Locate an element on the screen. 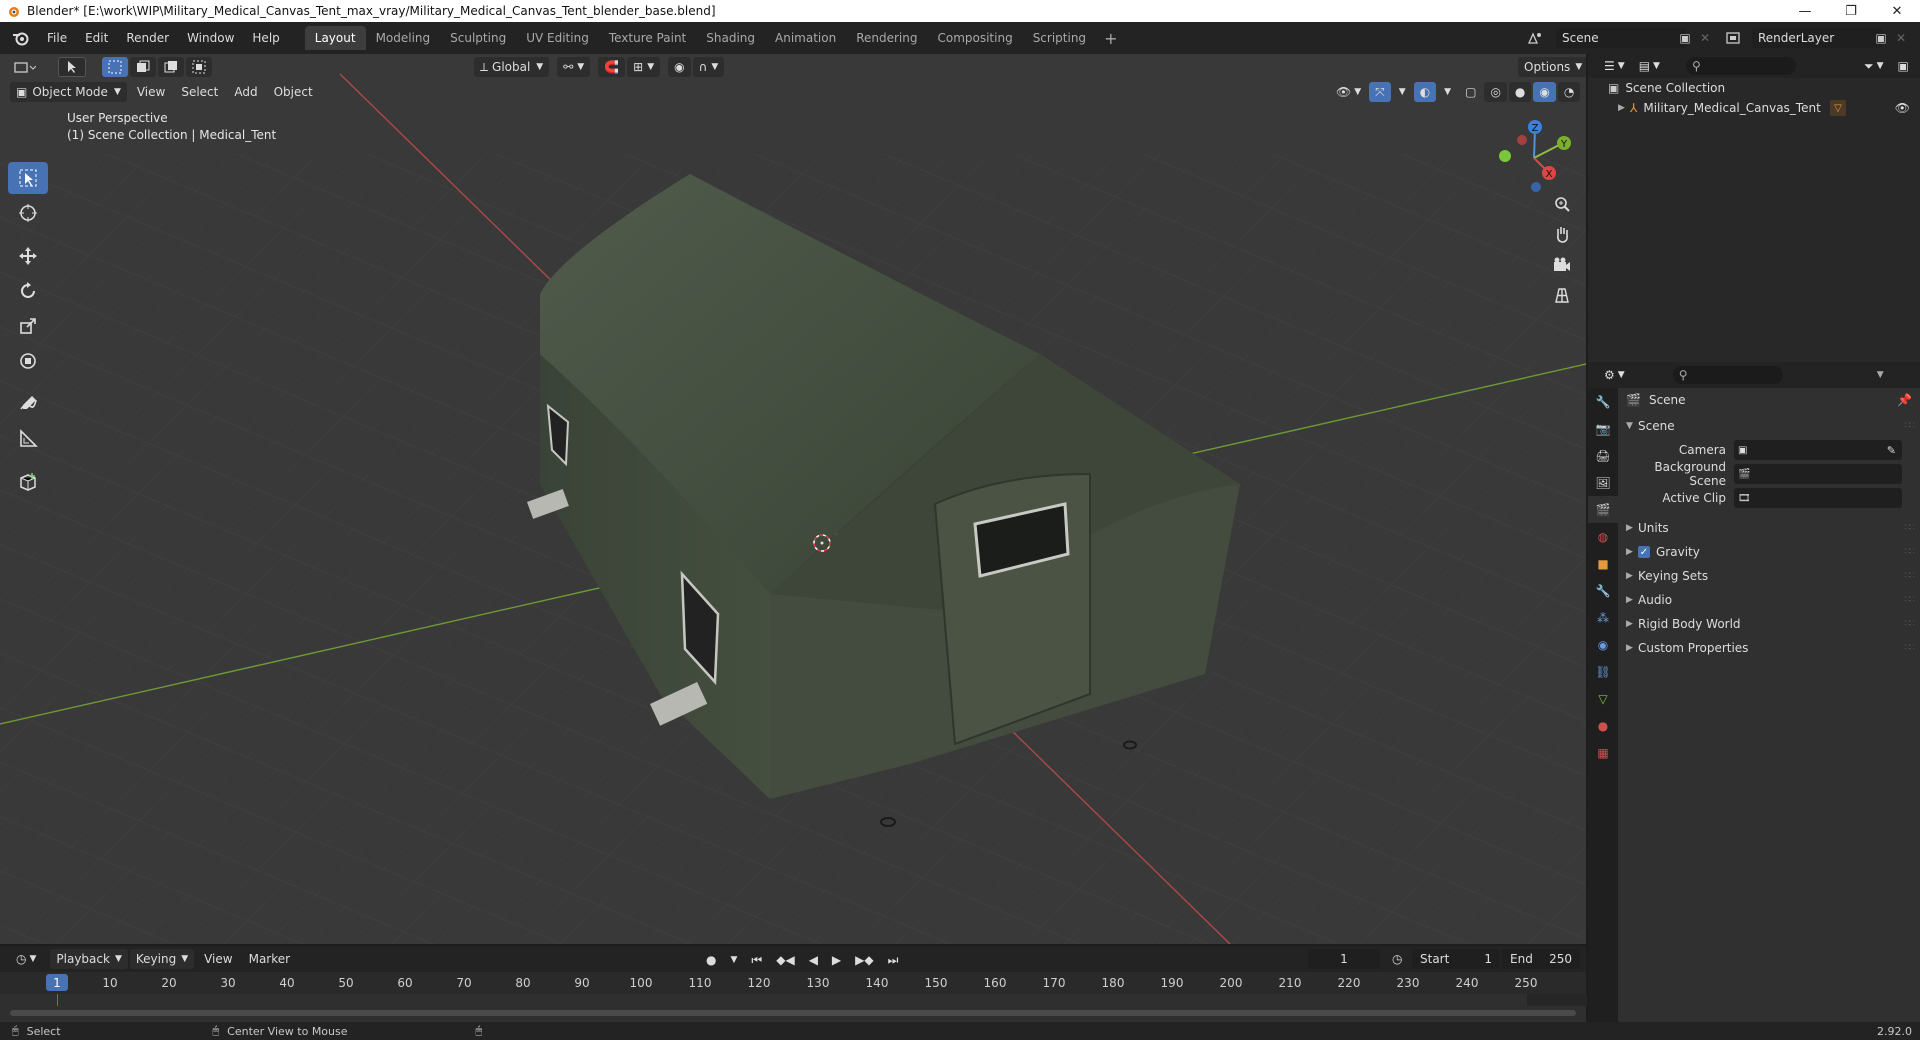  outliner-row-tent: ▶ ⅄ Military_Medical_Canvas_Tent ▽ 👁 is located at coordinates (1754, 108).